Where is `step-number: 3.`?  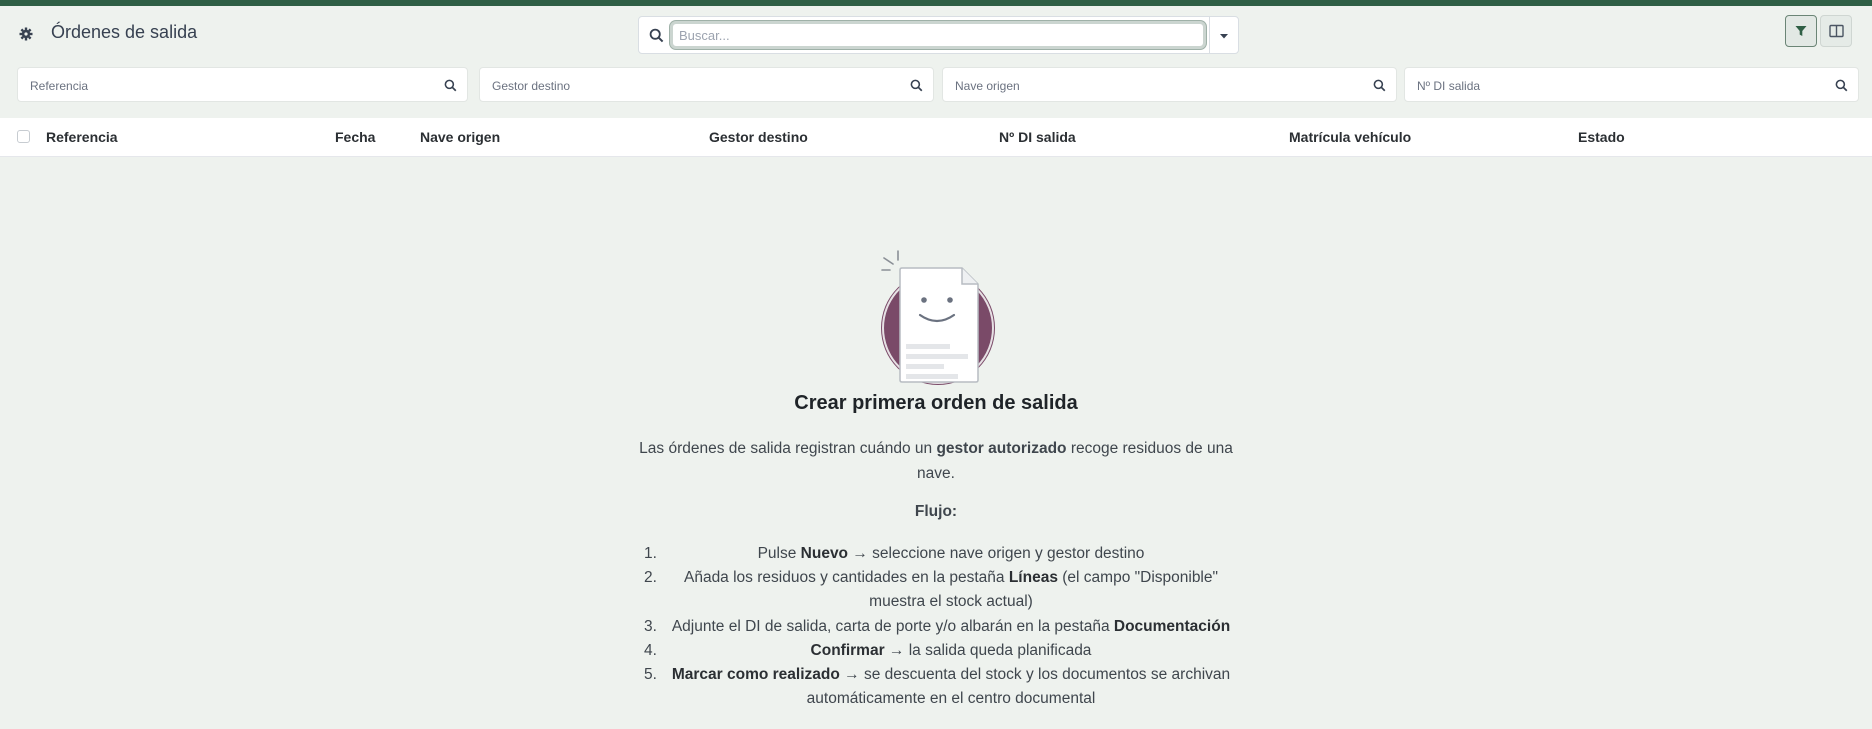
step-number: 3. is located at coordinates (650, 626).